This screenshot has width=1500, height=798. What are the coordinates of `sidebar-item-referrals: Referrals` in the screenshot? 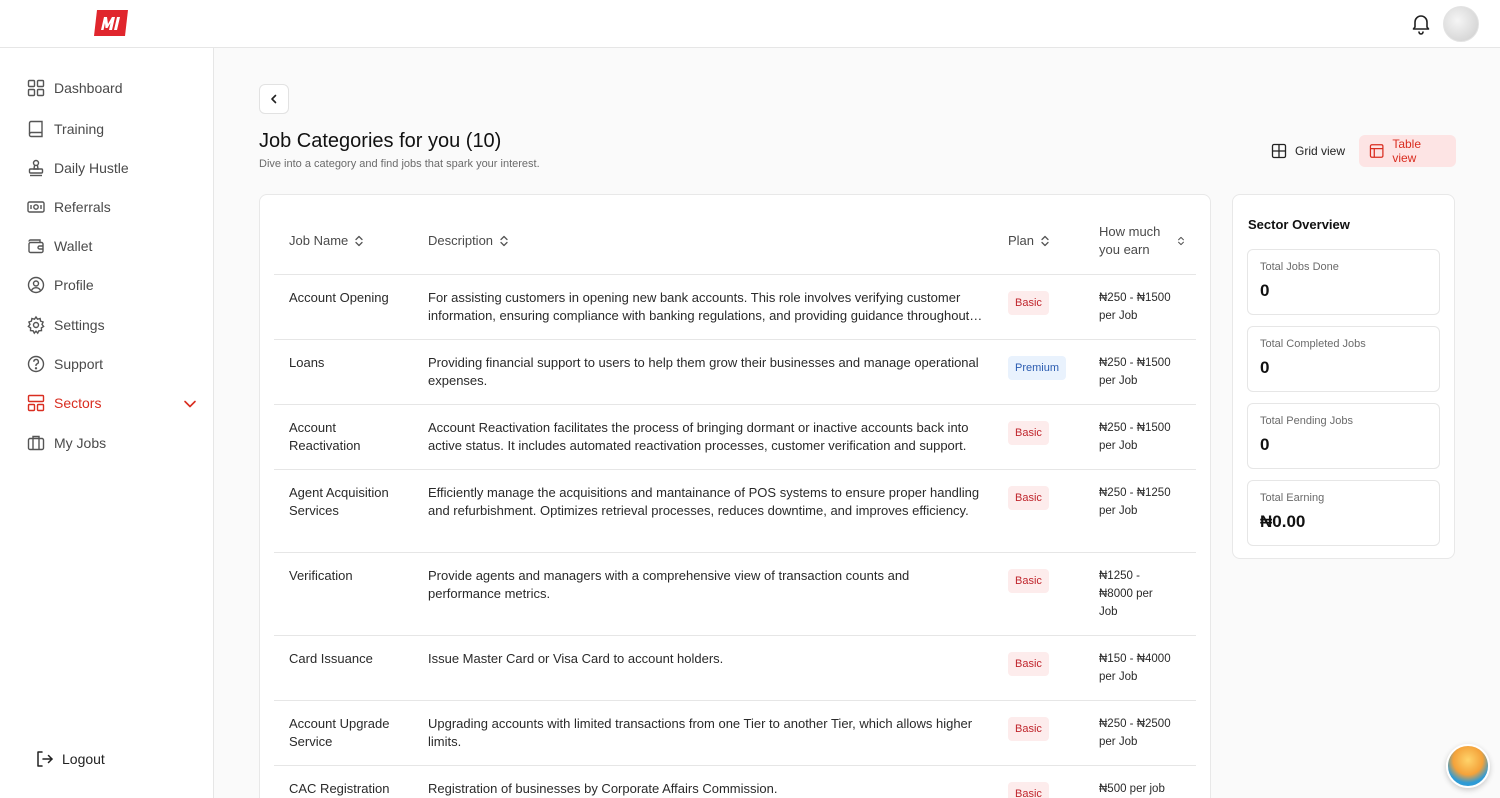 It's located at (68, 207).